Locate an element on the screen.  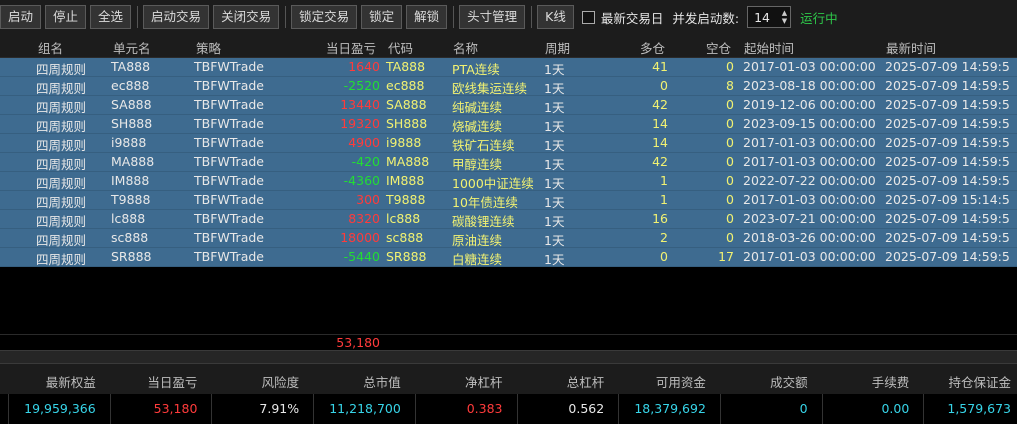
spin-arrows-icon: ▲ ▼ is located at coordinates (784, 17).